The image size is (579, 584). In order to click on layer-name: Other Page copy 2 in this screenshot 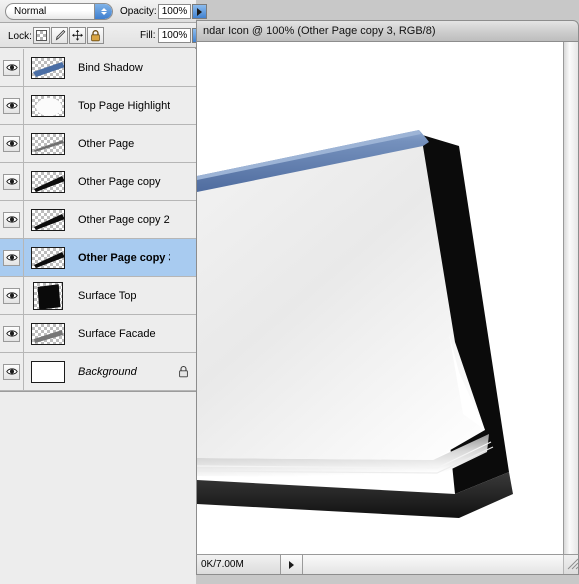, I will do `click(121, 220)`.